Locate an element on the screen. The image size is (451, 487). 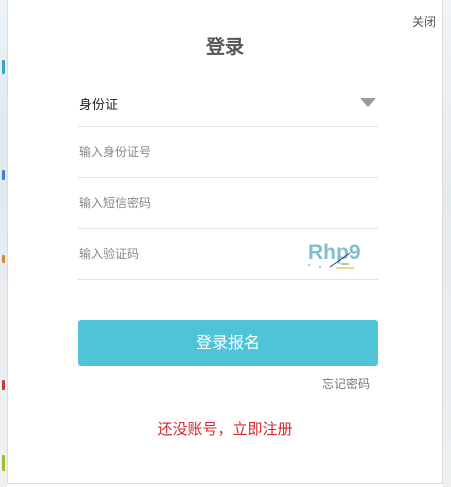
forgot-password-link: 忘记密码 is located at coordinates (346, 383).